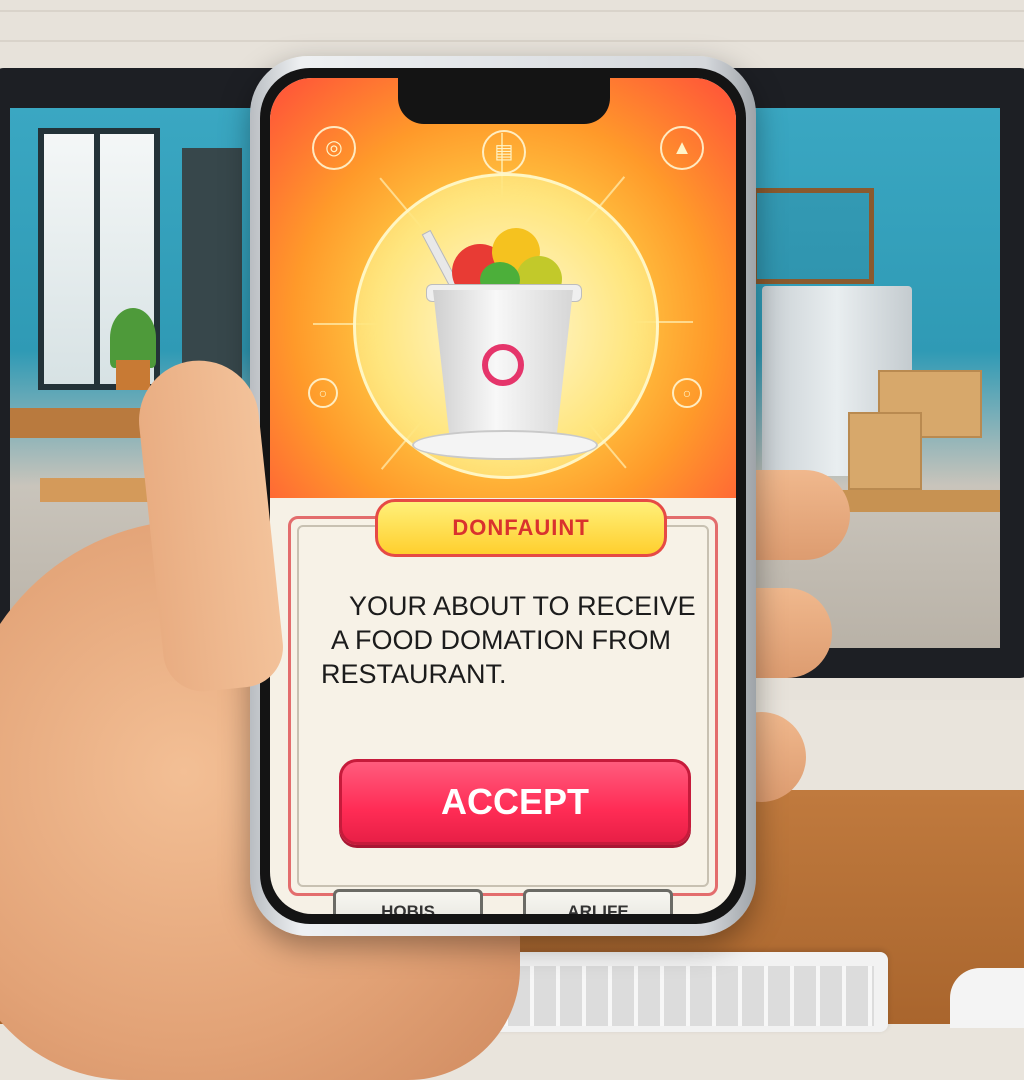 The width and height of the screenshot is (1024, 1080). I want to click on keyboard, so click(678, 992).